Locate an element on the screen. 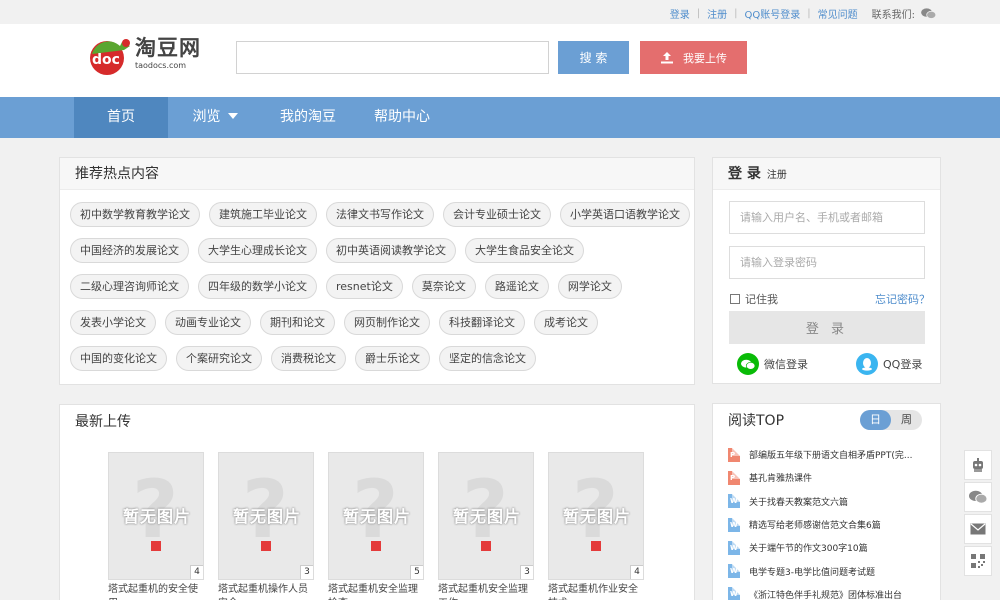 The image size is (1000, 600). hot-tag: 期刊和论文 is located at coordinates (297, 322).